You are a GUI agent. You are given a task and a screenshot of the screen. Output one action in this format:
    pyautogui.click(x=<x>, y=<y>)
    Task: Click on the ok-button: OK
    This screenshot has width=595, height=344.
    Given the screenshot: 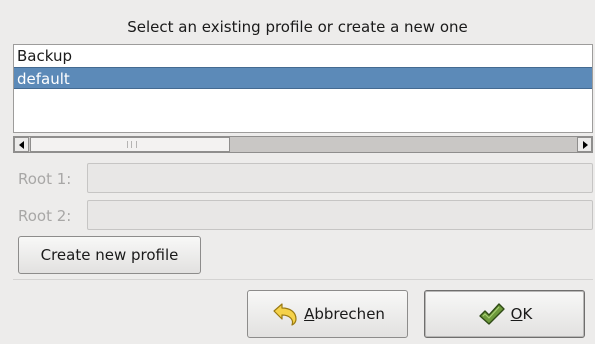 What is the action you would take?
    pyautogui.click(x=504, y=314)
    